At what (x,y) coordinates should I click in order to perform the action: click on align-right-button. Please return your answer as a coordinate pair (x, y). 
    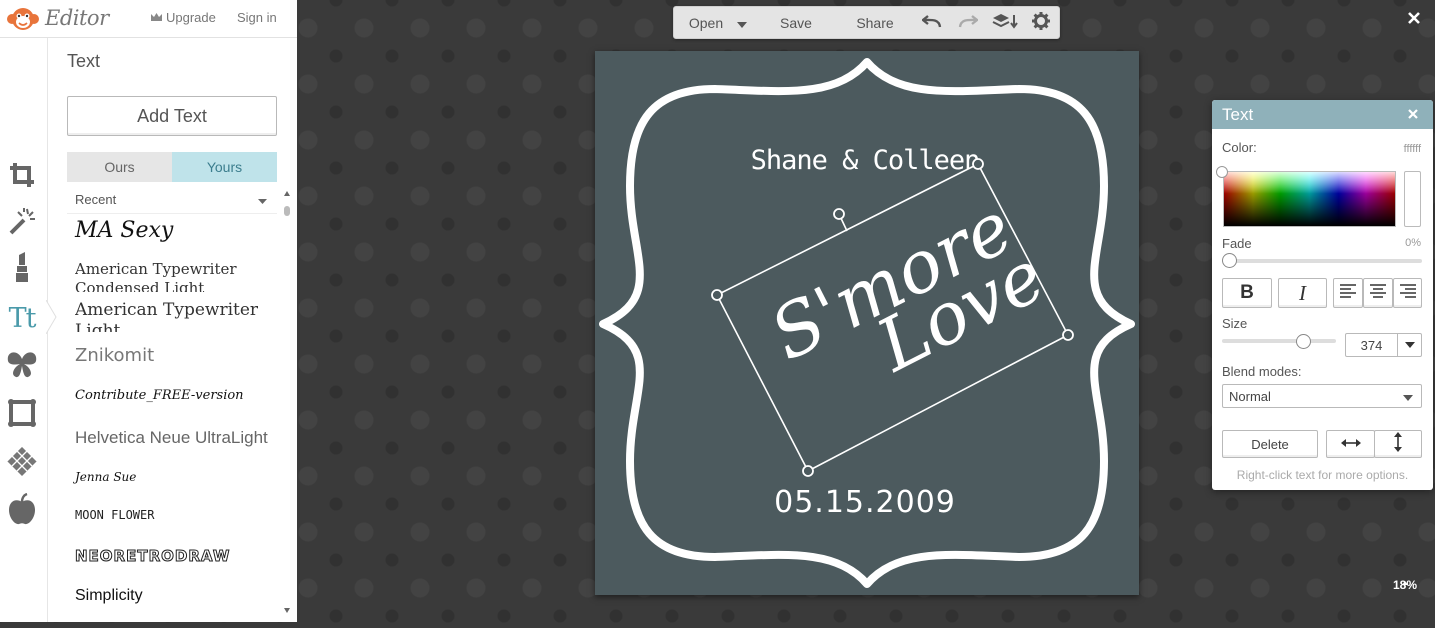
    Looking at the image, I should click on (1407, 293).